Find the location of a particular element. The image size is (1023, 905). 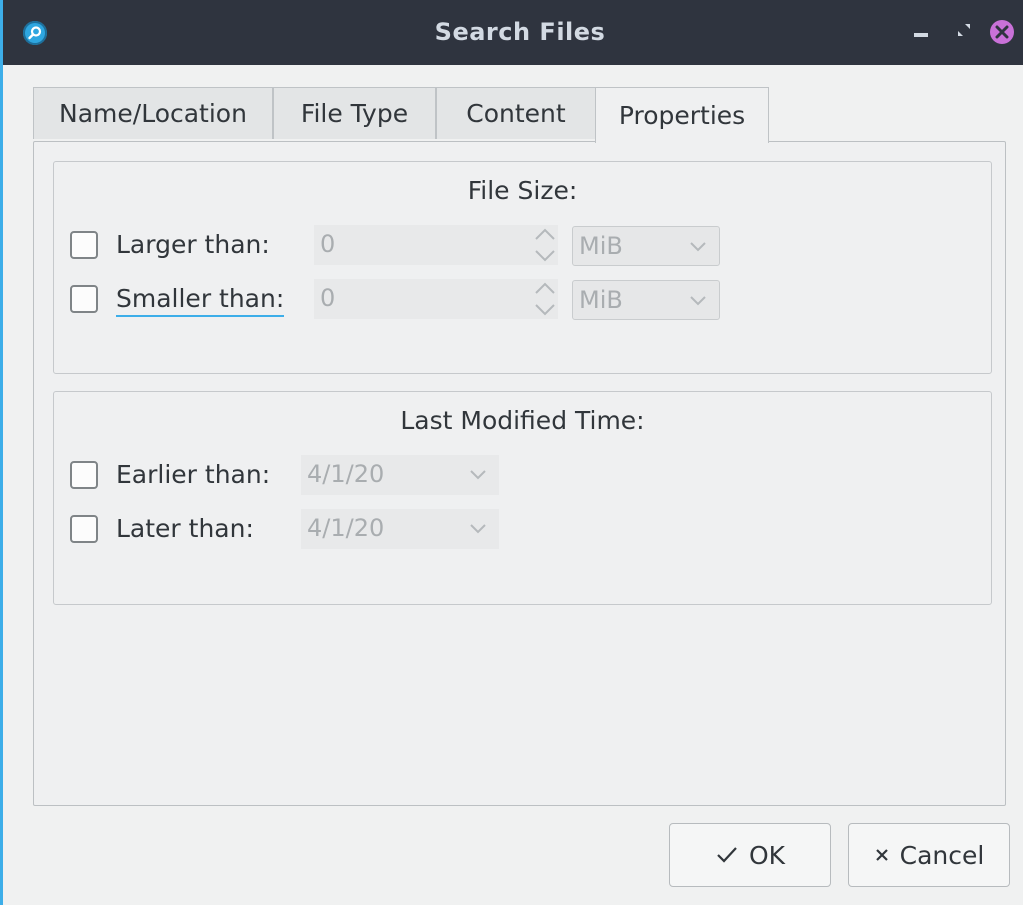

window-title: Search Files is located at coordinates (520, 32).